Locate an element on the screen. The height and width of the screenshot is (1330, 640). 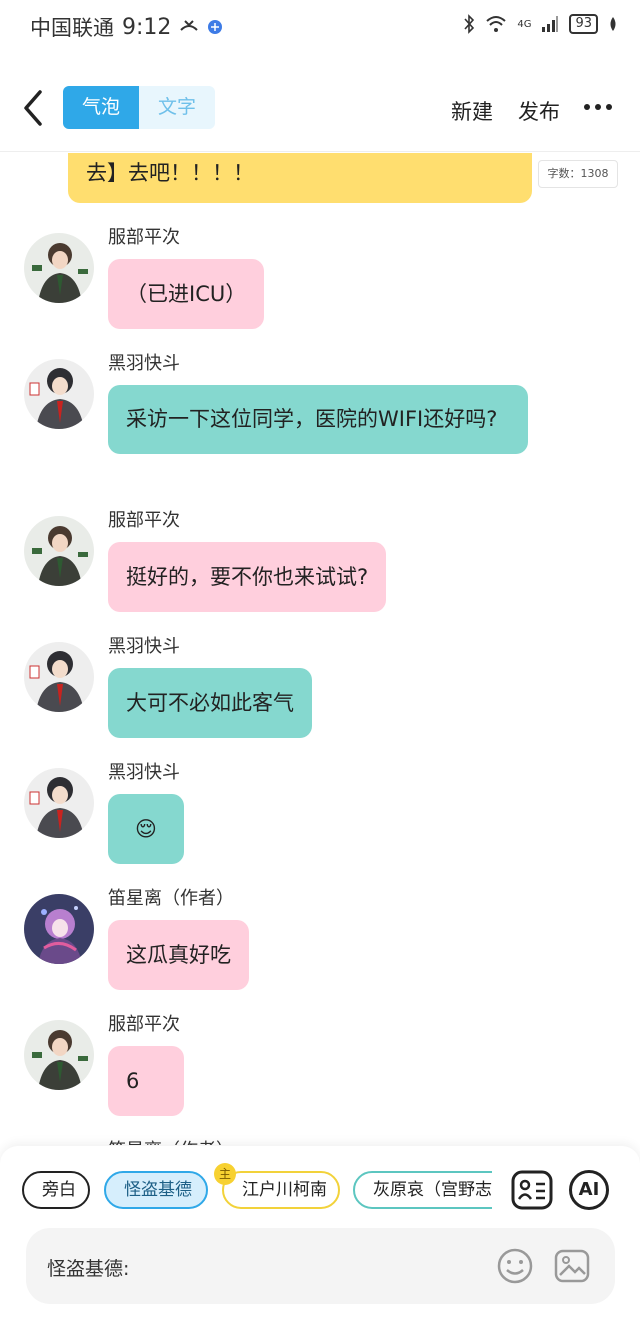
more-options-icon is located at coordinates (598, 107).